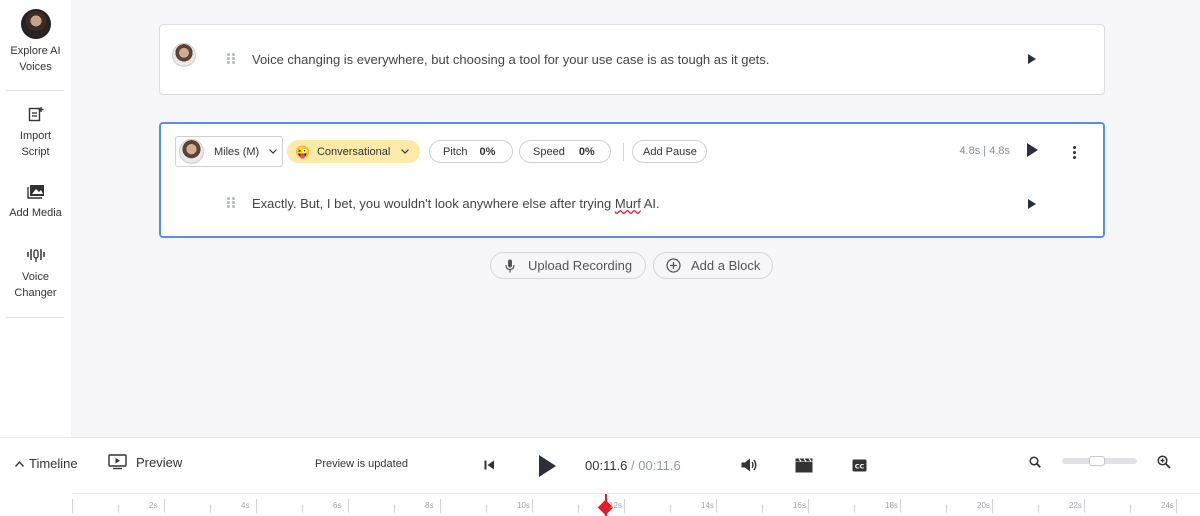 The height and width of the screenshot is (516, 1200). Describe the element at coordinates (35, 42) in the screenshot. I see `sidebar-item-explore-ai-voices: Explore AI Voices` at that location.